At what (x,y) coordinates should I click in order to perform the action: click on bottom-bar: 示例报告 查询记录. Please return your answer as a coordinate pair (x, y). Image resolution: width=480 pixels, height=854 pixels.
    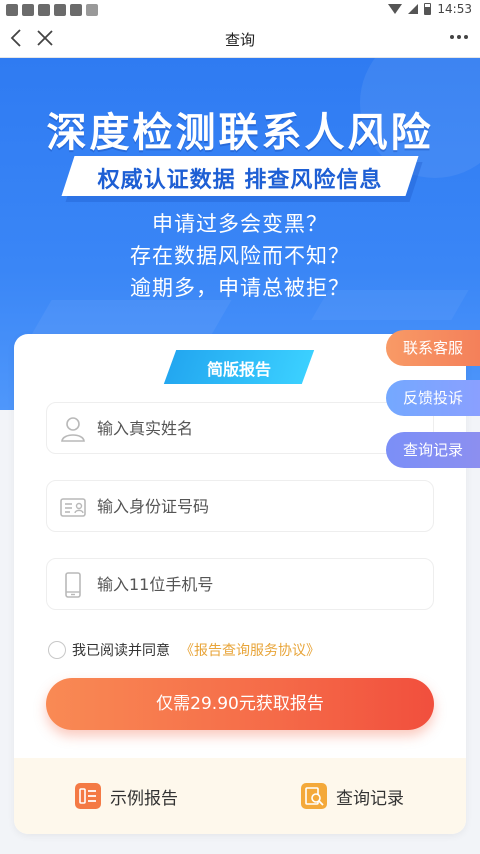
    Looking at the image, I should click on (240, 796).